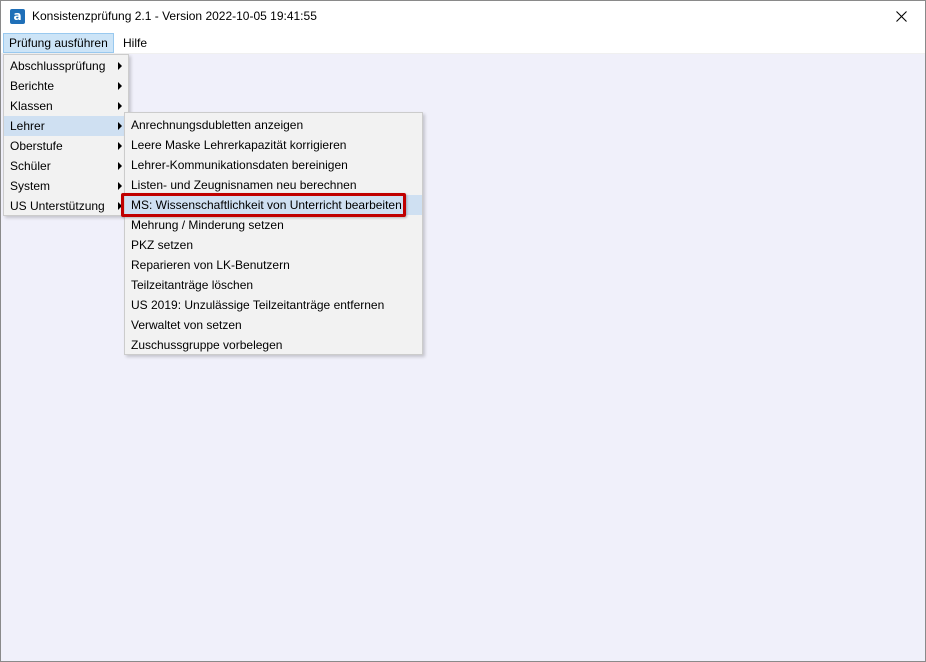 This screenshot has height=662, width=926. Describe the element at coordinates (57, 206) in the screenshot. I see `menu-item-label: US Unterstützung` at that location.